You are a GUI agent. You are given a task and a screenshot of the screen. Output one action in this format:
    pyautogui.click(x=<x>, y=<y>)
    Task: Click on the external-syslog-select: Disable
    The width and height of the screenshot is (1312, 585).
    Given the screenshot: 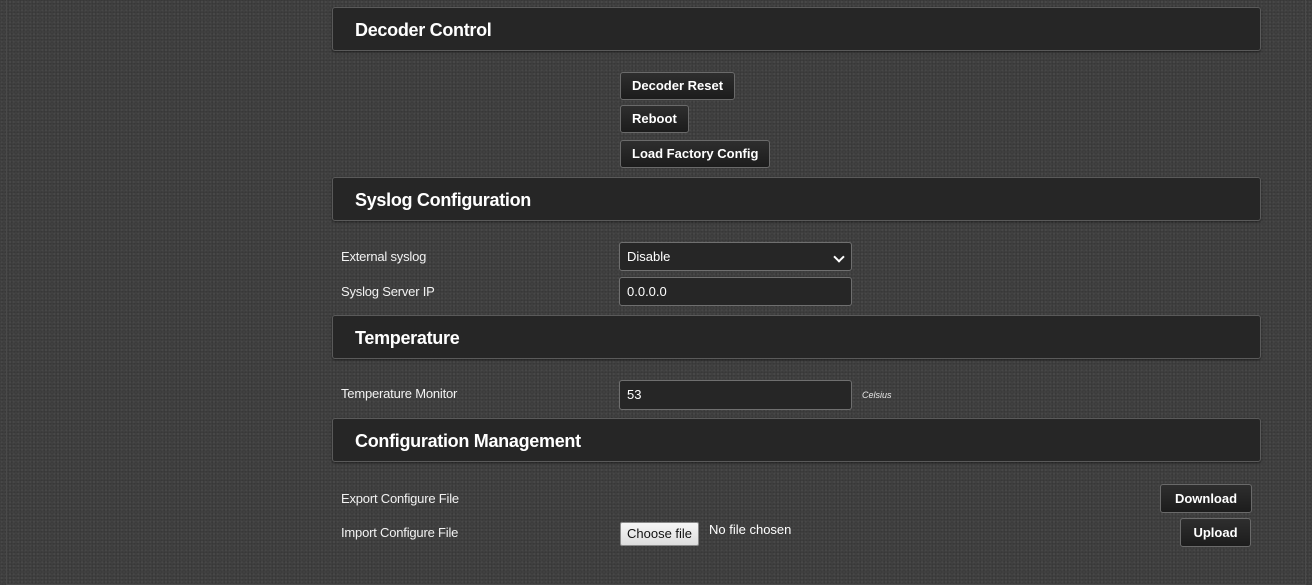 What is the action you would take?
    pyautogui.click(x=735, y=256)
    